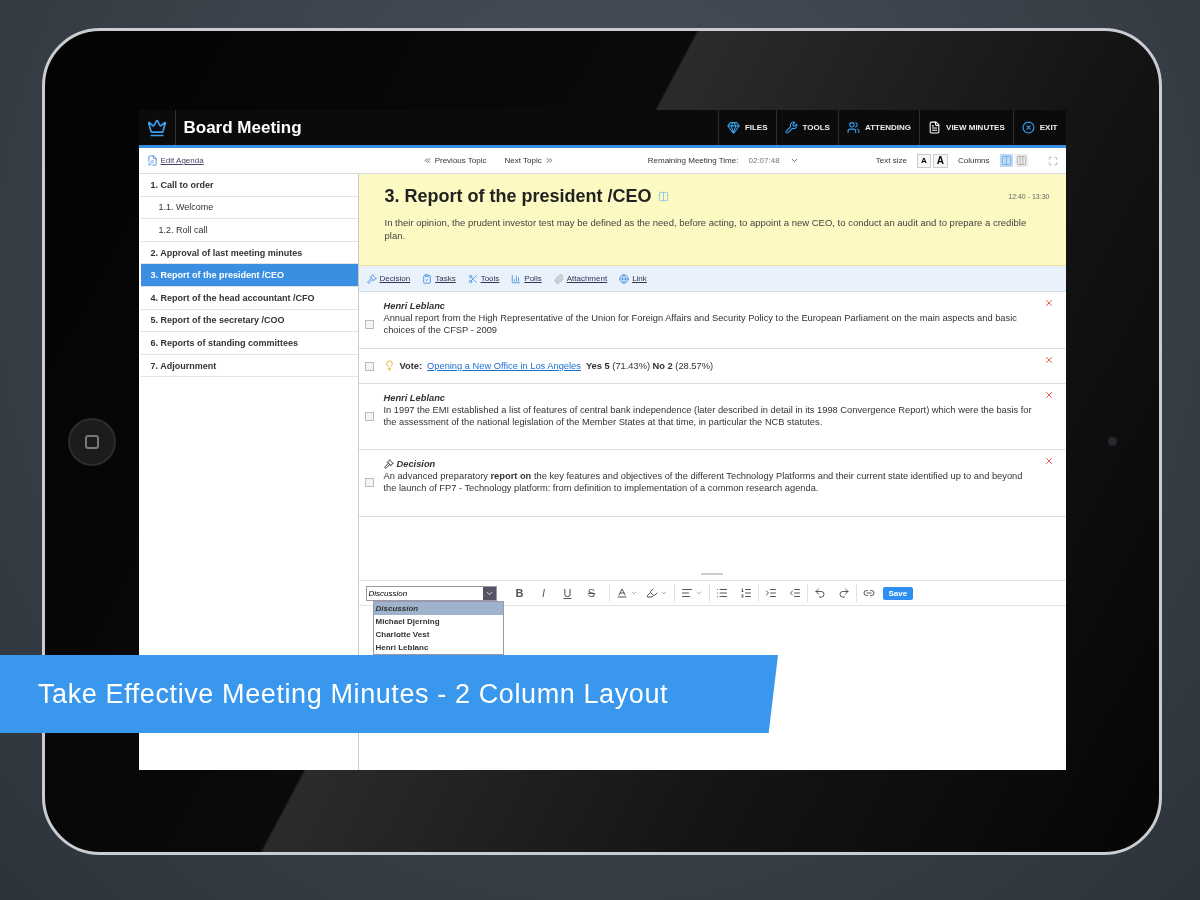 The width and height of the screenshot is (1200, 900). Describe the element at coordinates (1028, 127) in the screenshot. I see `close-icon` at that location.